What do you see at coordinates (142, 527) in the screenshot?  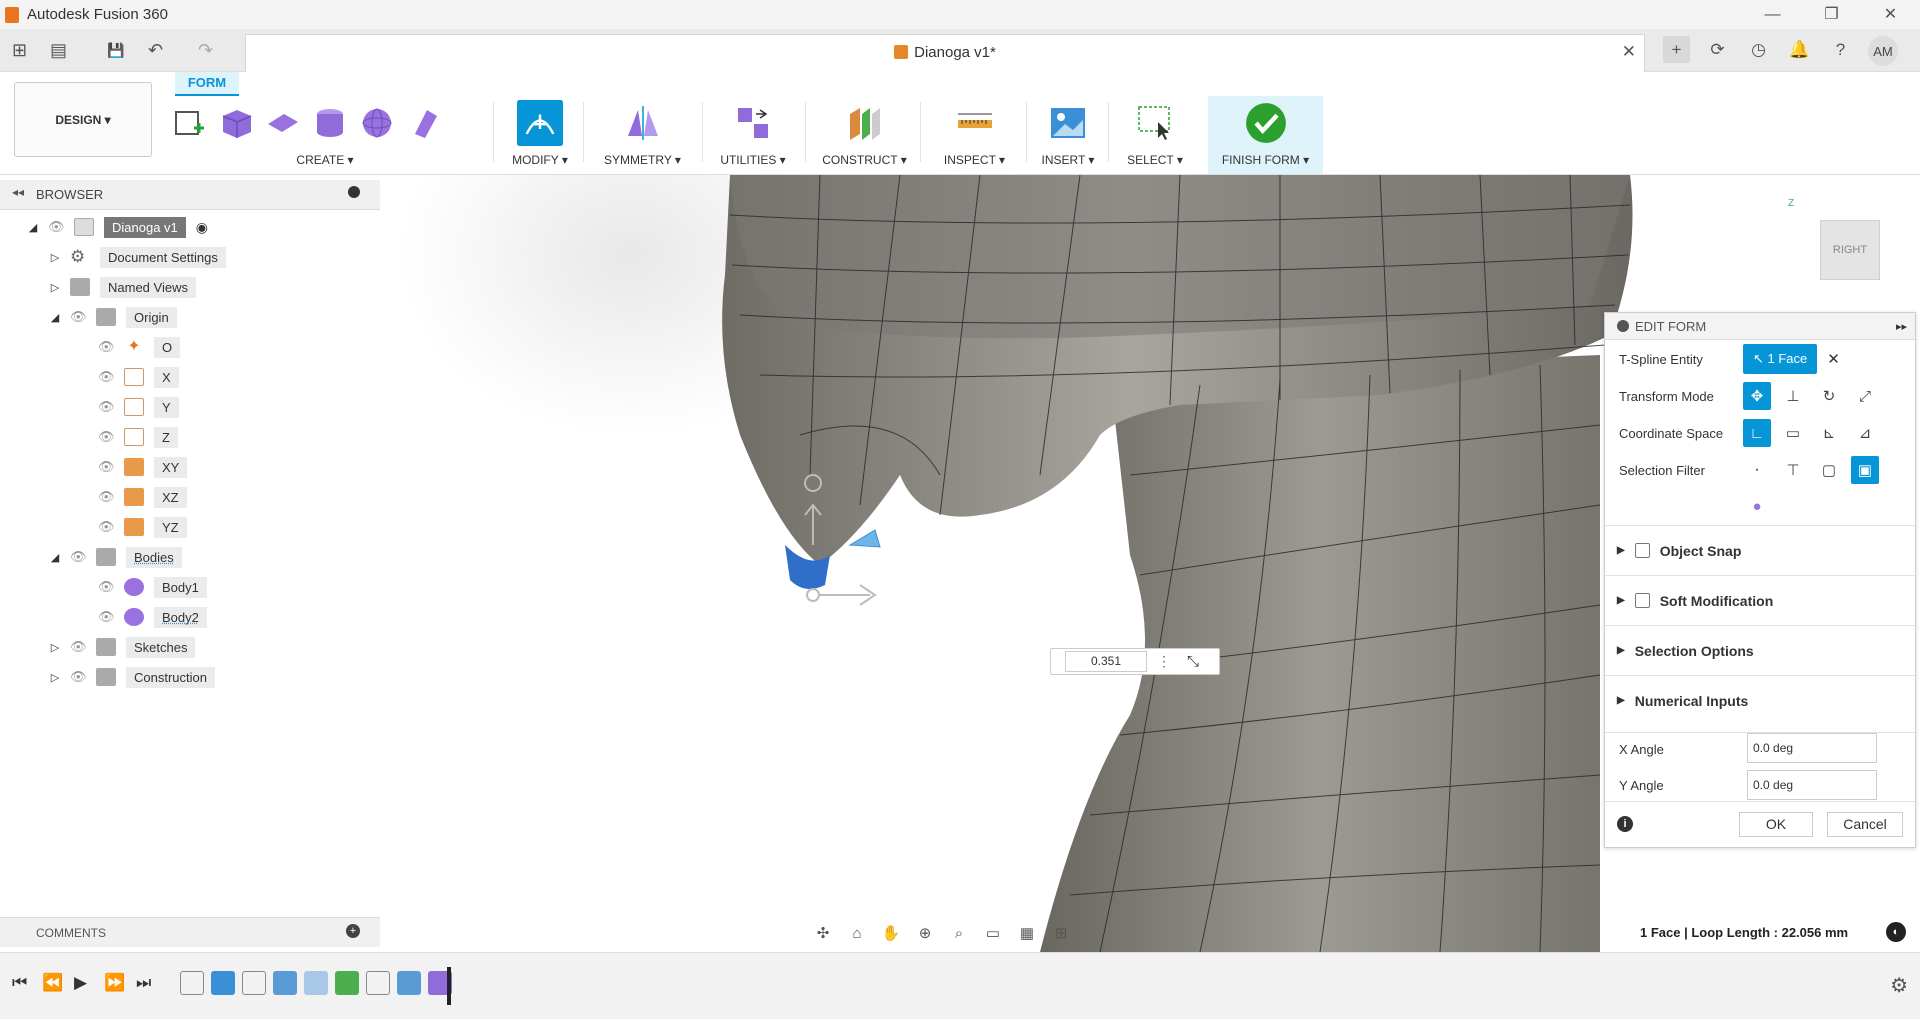 I see `tree-item-yz-plane: 👁 YZ` at bounding box center [142, 527].